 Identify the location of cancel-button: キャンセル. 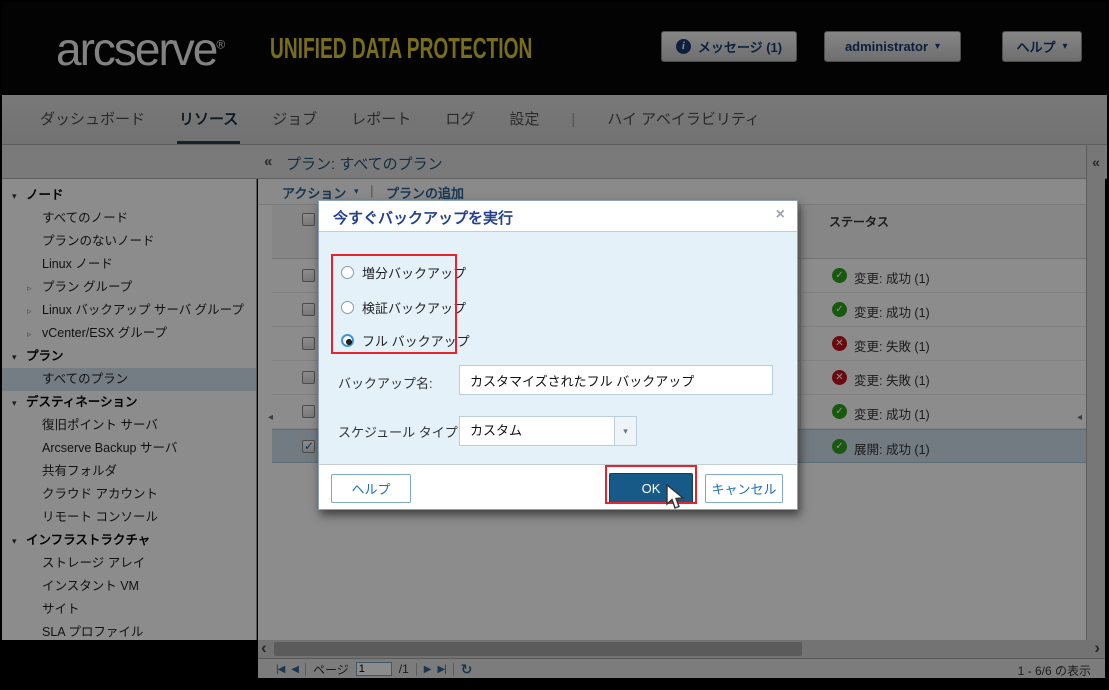
(744, 488).